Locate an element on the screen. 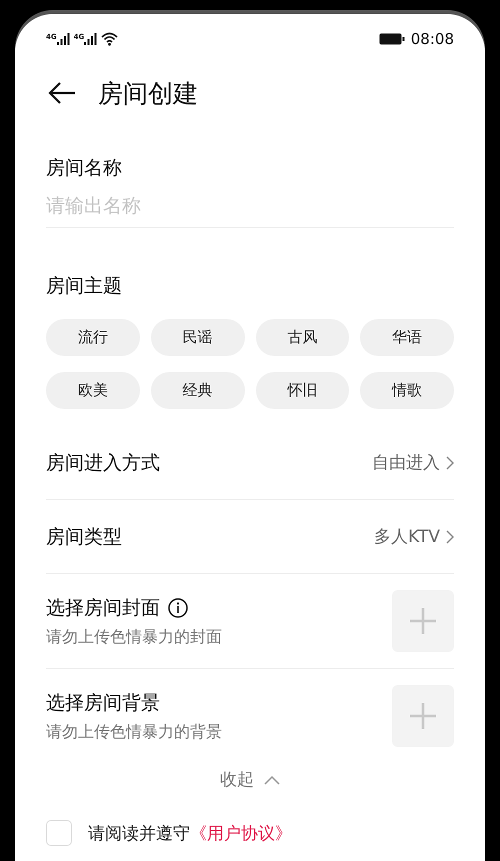  field-label: 房间名称 is located at coordinates (84, 168).